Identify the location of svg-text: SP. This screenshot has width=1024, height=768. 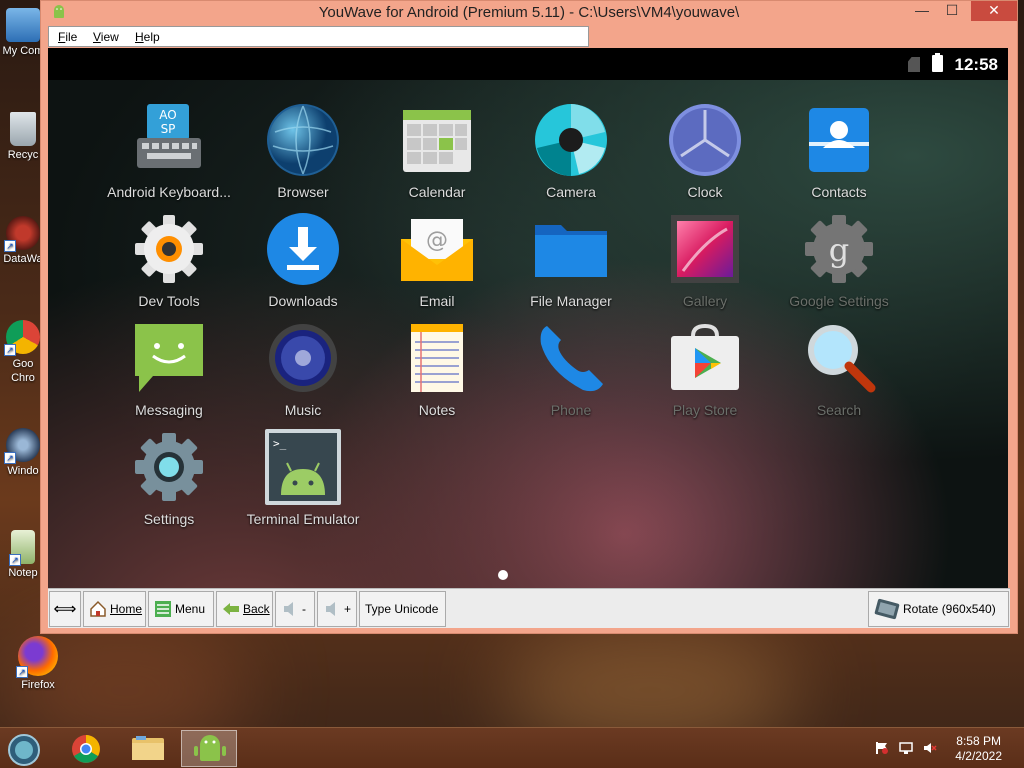
(168, 129).